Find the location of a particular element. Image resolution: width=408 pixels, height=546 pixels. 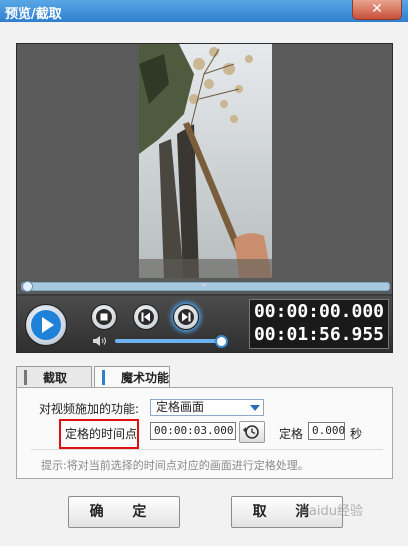

seek-thumb is located at coordinates (27, 286).